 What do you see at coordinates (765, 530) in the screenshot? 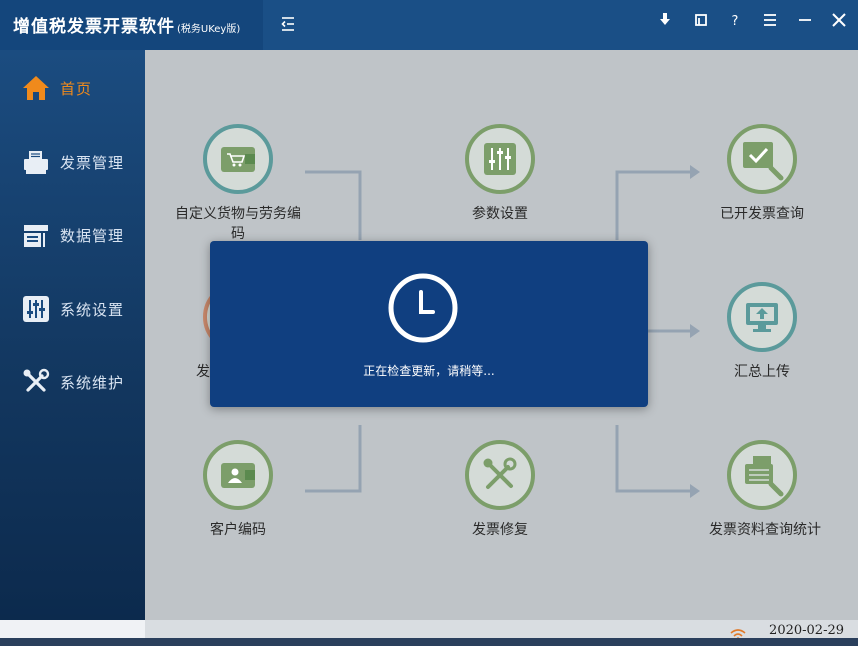
I see `invoice-data-statistics-label: 发票资料查询统计` at bounding box center [765, 530].